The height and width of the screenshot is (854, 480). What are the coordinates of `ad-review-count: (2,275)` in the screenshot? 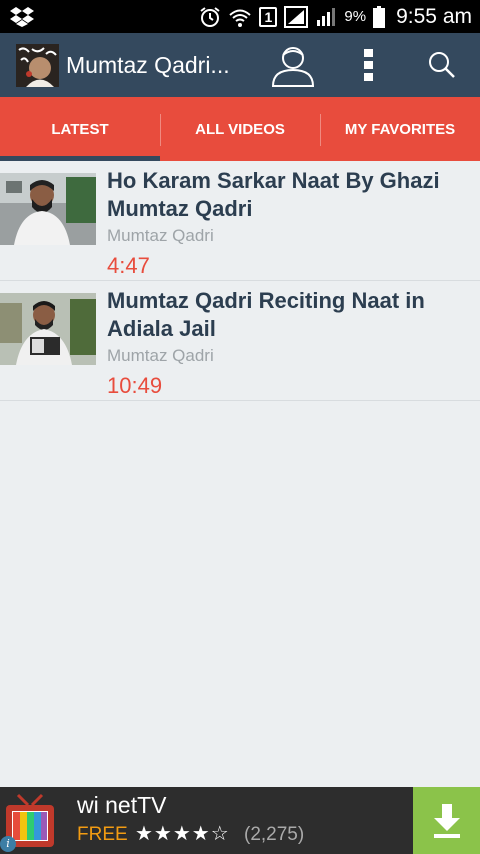 It's located at (274, 834).